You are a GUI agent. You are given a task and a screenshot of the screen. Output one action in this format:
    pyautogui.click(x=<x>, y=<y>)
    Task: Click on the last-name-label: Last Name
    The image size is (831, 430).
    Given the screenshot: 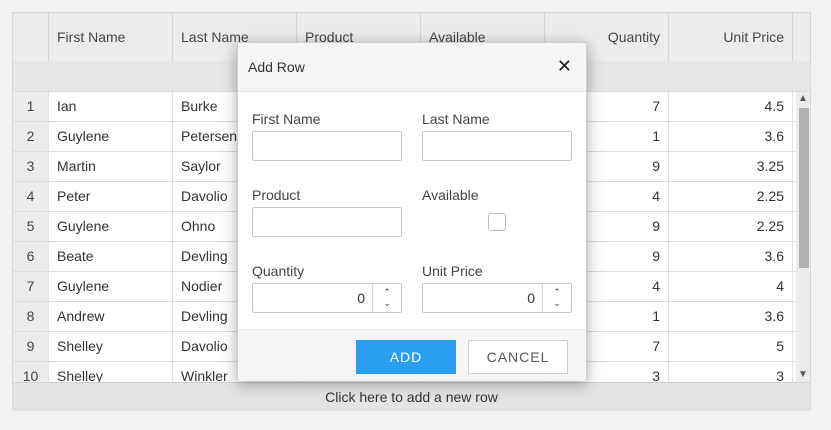 What is the action you would take?
    pyautogui.click(x=456, y=119)
    